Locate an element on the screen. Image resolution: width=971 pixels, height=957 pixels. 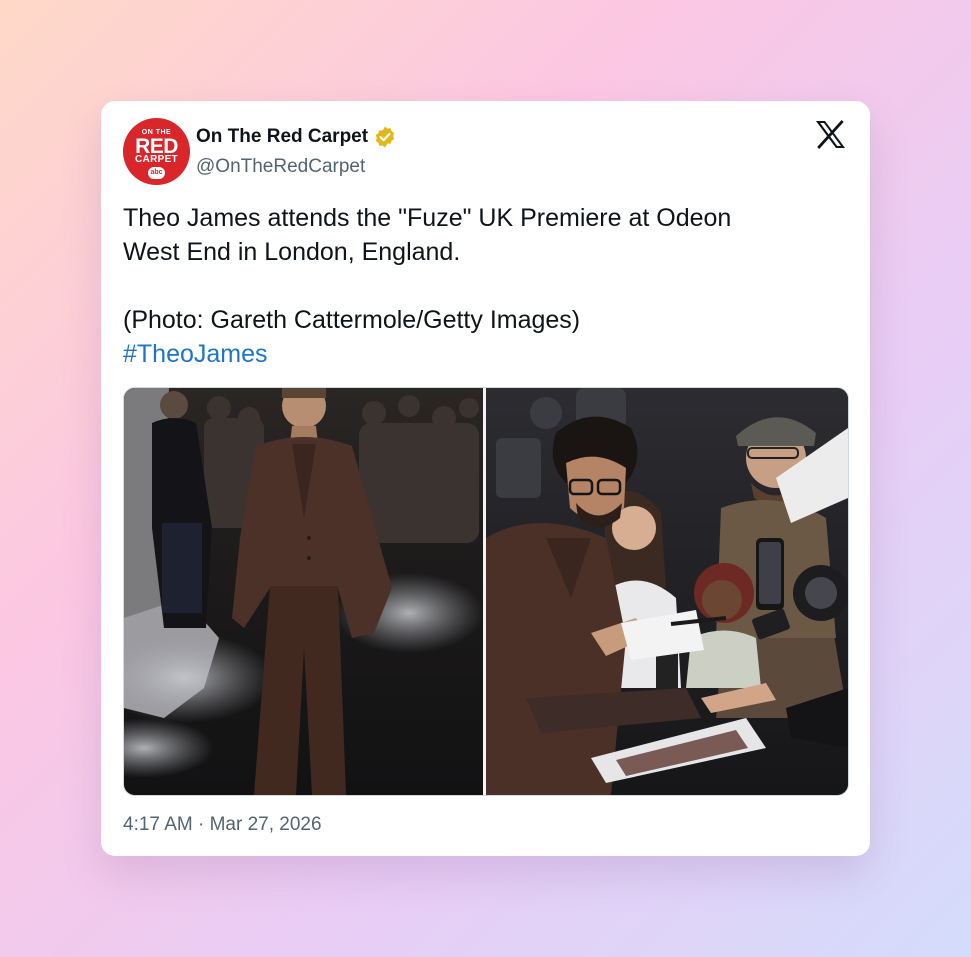
x-logo-icon is located at coordinates (830, 134).